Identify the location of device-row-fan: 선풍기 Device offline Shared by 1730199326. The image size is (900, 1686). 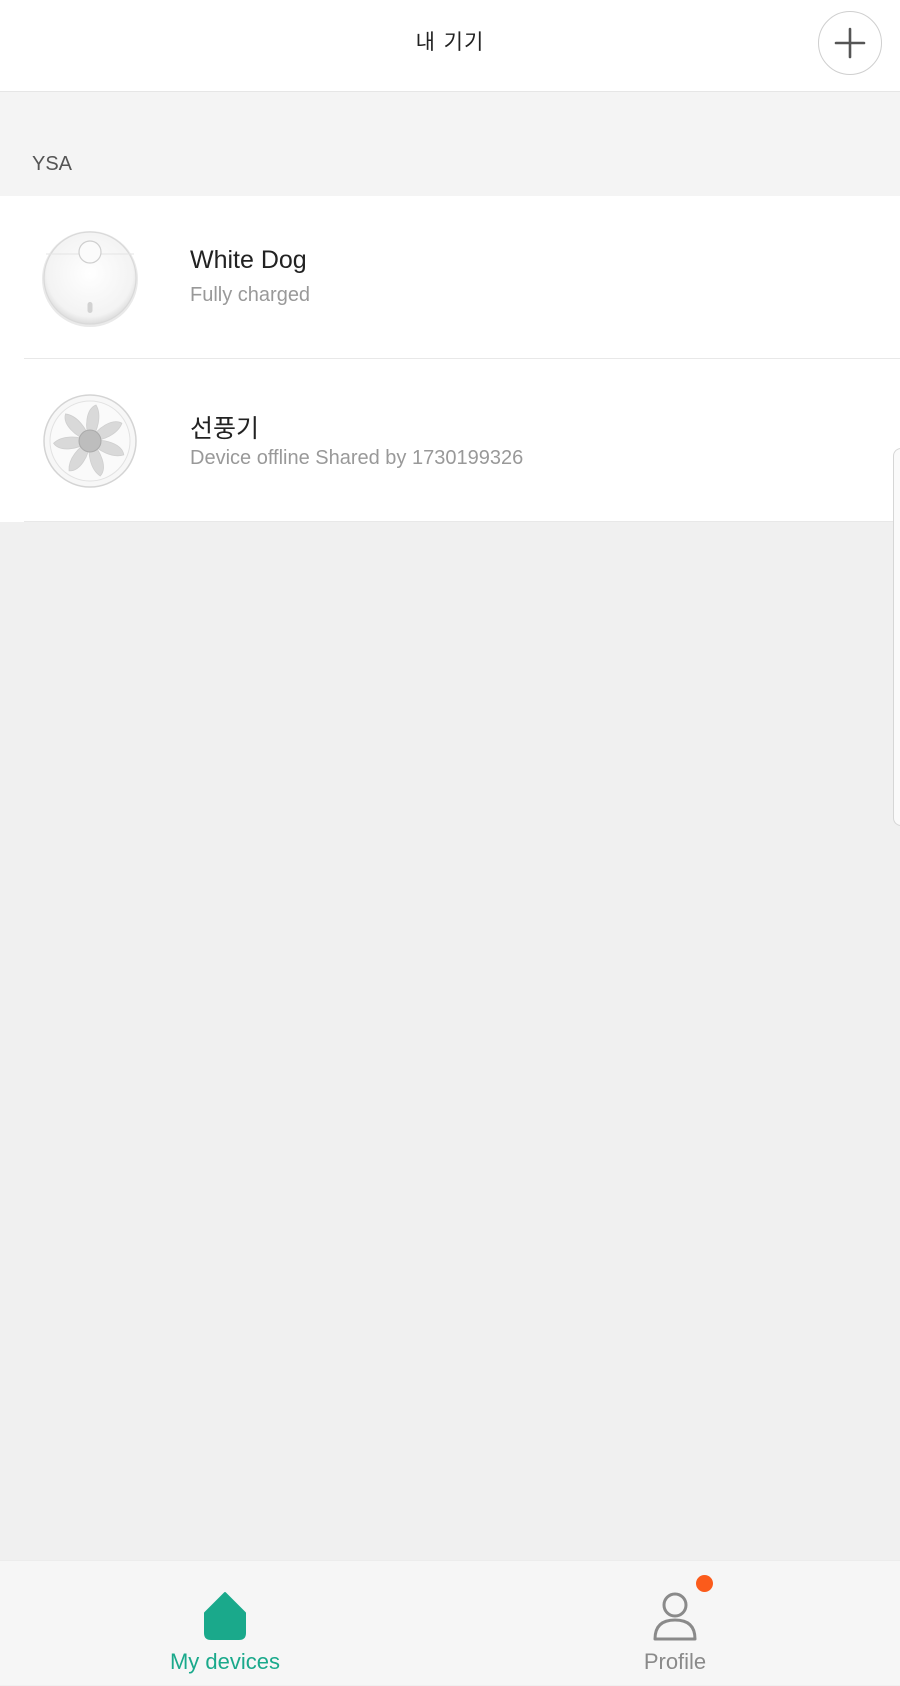
(450, 440).